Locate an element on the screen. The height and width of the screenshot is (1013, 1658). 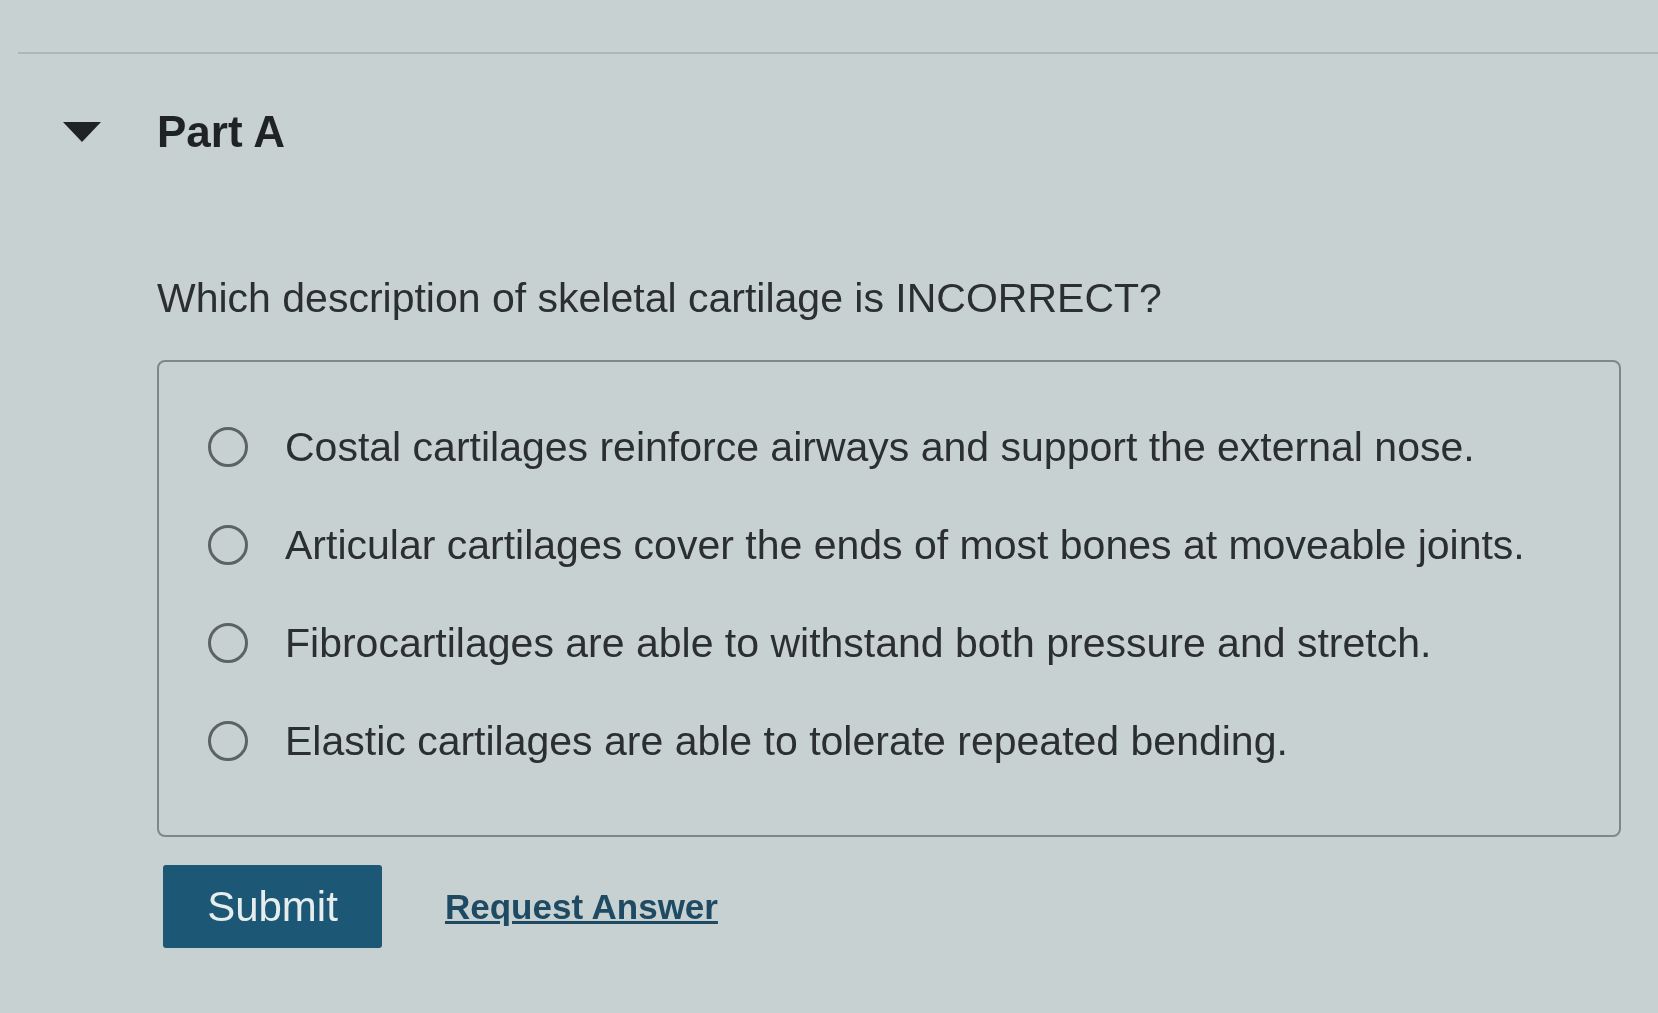
option-label: Articular cartilages cover the ends of most bones at moveable joints. is located at coordinates (905, 545).